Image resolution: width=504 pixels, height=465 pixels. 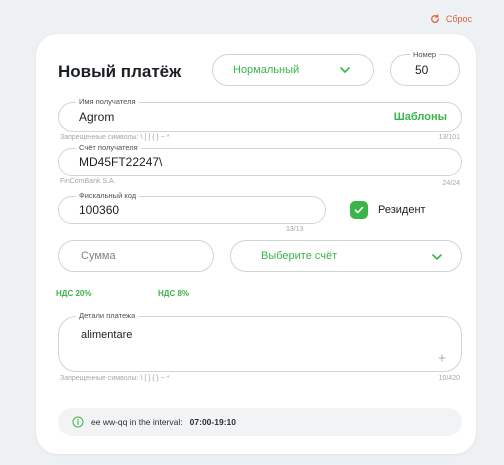 What do you see at coordinates (260, 117) in the screenshot?
I see `recipient-name-input: Agrom Шаблоны` at bounding box center [260, 117].